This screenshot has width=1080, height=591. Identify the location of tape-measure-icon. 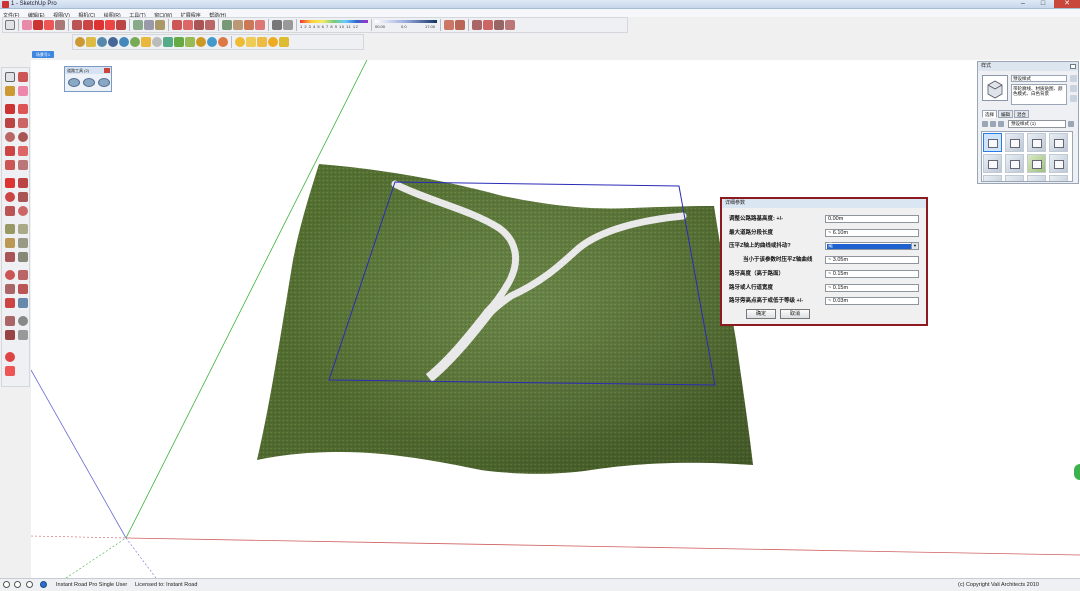
(138, 25).